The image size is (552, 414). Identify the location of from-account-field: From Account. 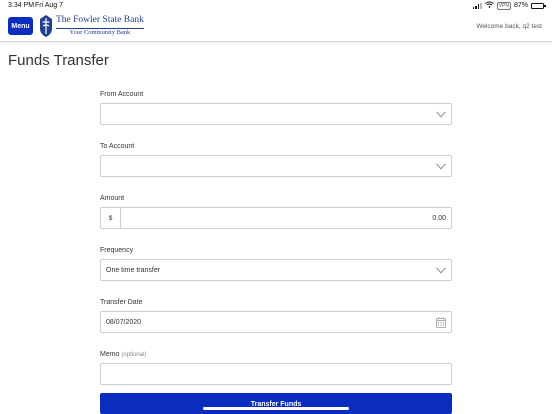
(276, 108).